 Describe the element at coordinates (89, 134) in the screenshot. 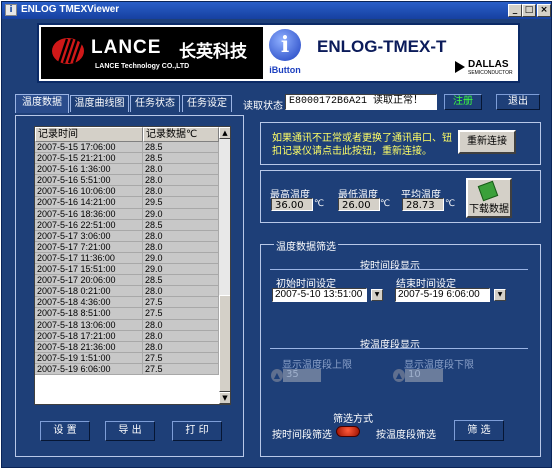

I see `column-header-time: 记录时间` at that location.